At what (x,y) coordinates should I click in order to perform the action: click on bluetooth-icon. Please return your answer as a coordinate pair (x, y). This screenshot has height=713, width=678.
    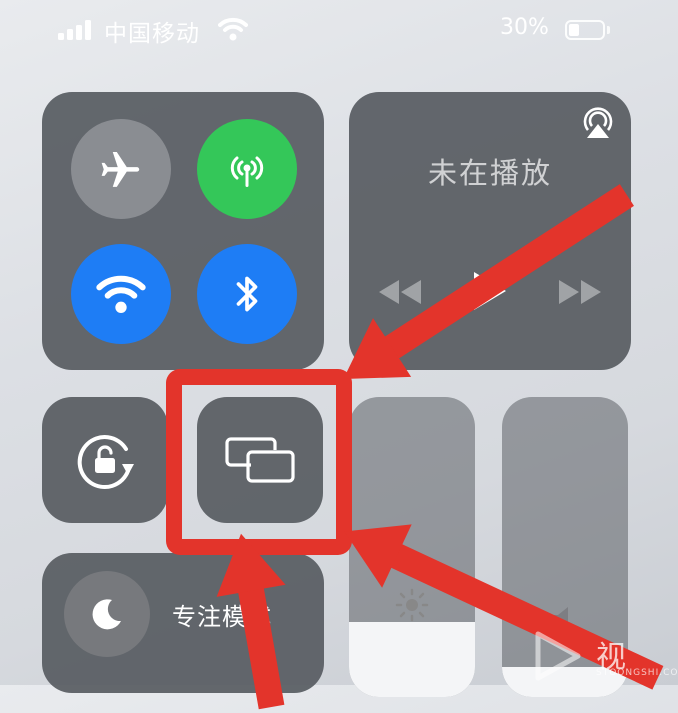
    Looking at the image, I should click on (247, 294).